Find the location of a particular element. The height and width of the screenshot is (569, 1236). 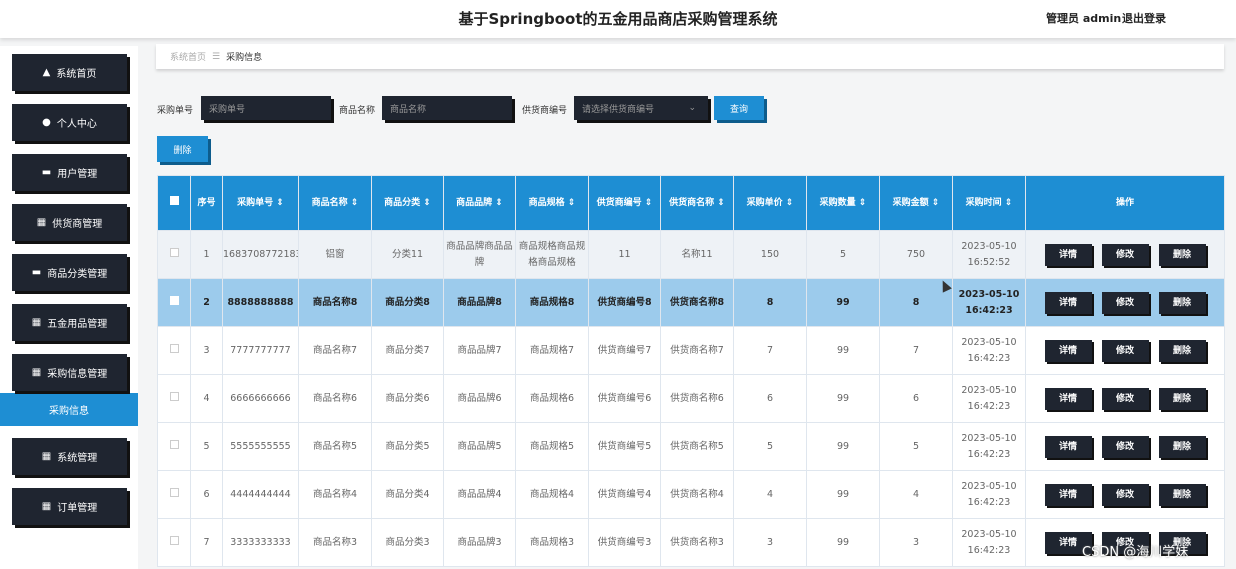

sidebar-item-label: 用户管理 is located at coordinates (77, 174).